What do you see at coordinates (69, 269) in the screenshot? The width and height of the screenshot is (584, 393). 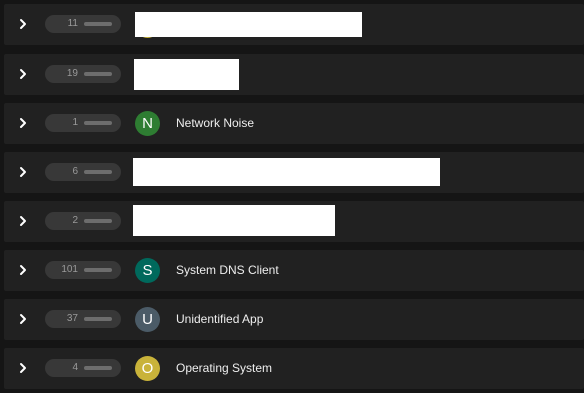 I see `count-value: 101` at bounding box center [69, 269].